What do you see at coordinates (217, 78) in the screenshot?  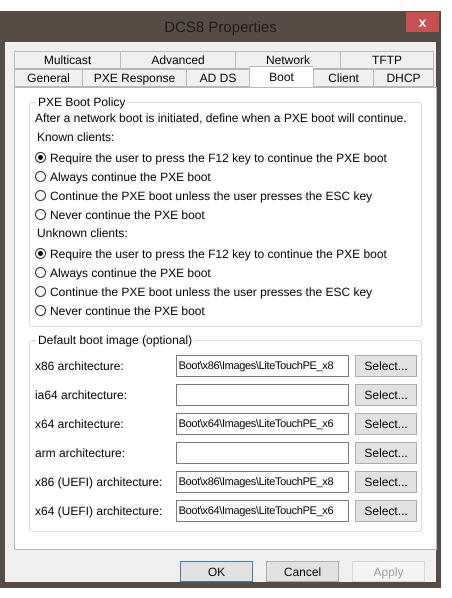 I see `tab: AD DS` at bounding box center [217, 78].